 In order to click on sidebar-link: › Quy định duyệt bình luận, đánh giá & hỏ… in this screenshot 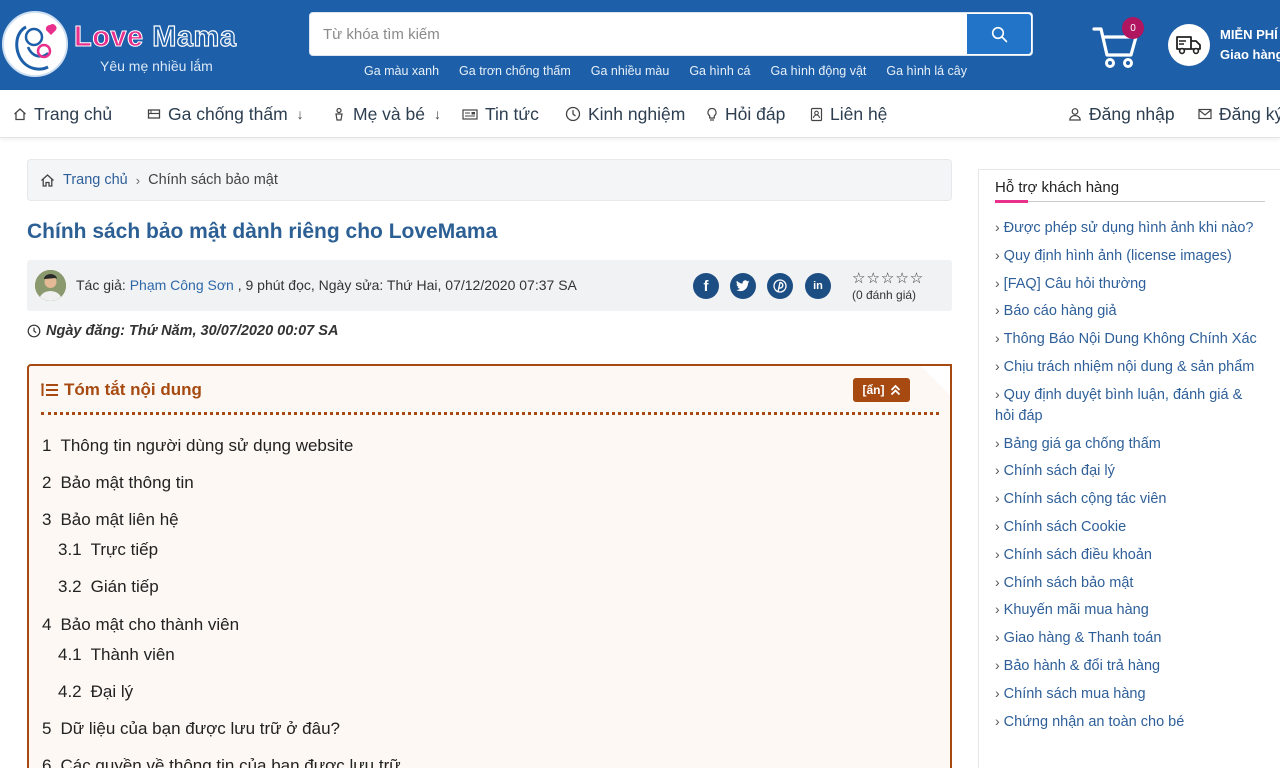, I will do `click(1130, 405)`.